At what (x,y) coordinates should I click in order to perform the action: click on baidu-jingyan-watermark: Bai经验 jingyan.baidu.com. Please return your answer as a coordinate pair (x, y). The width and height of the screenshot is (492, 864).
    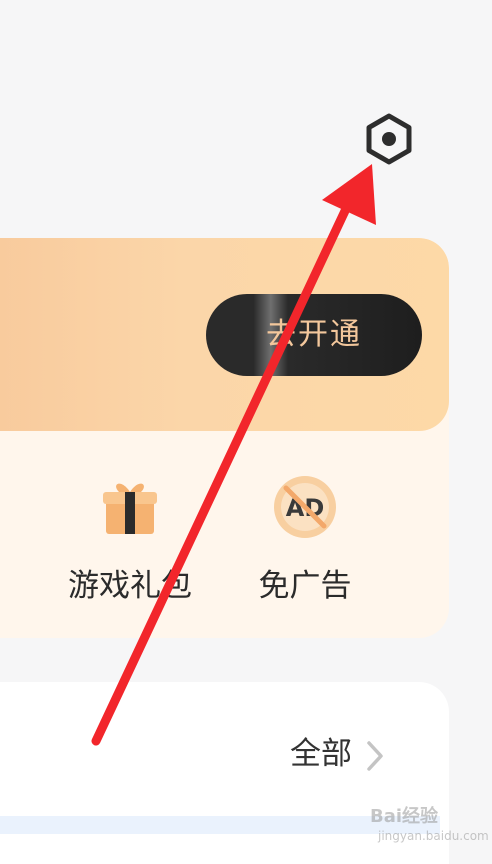
    Looking at the image, I should click on (429, 833).